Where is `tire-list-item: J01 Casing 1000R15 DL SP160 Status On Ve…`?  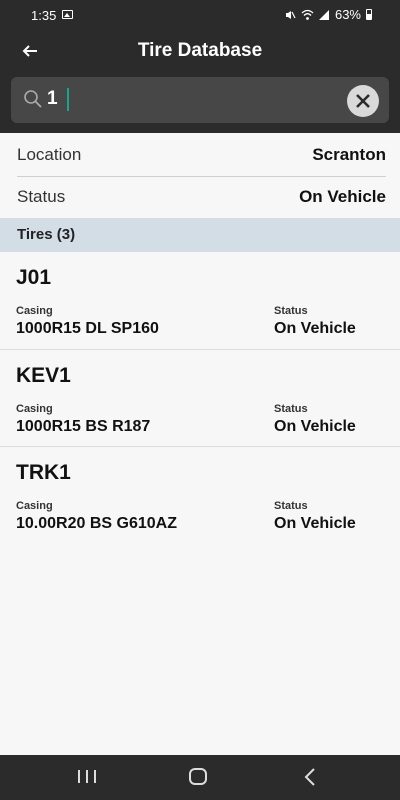 tire-list-item: J01 Casing 1000R15 DL SP160 Status On Ve… is located at coordinates (200, 300).